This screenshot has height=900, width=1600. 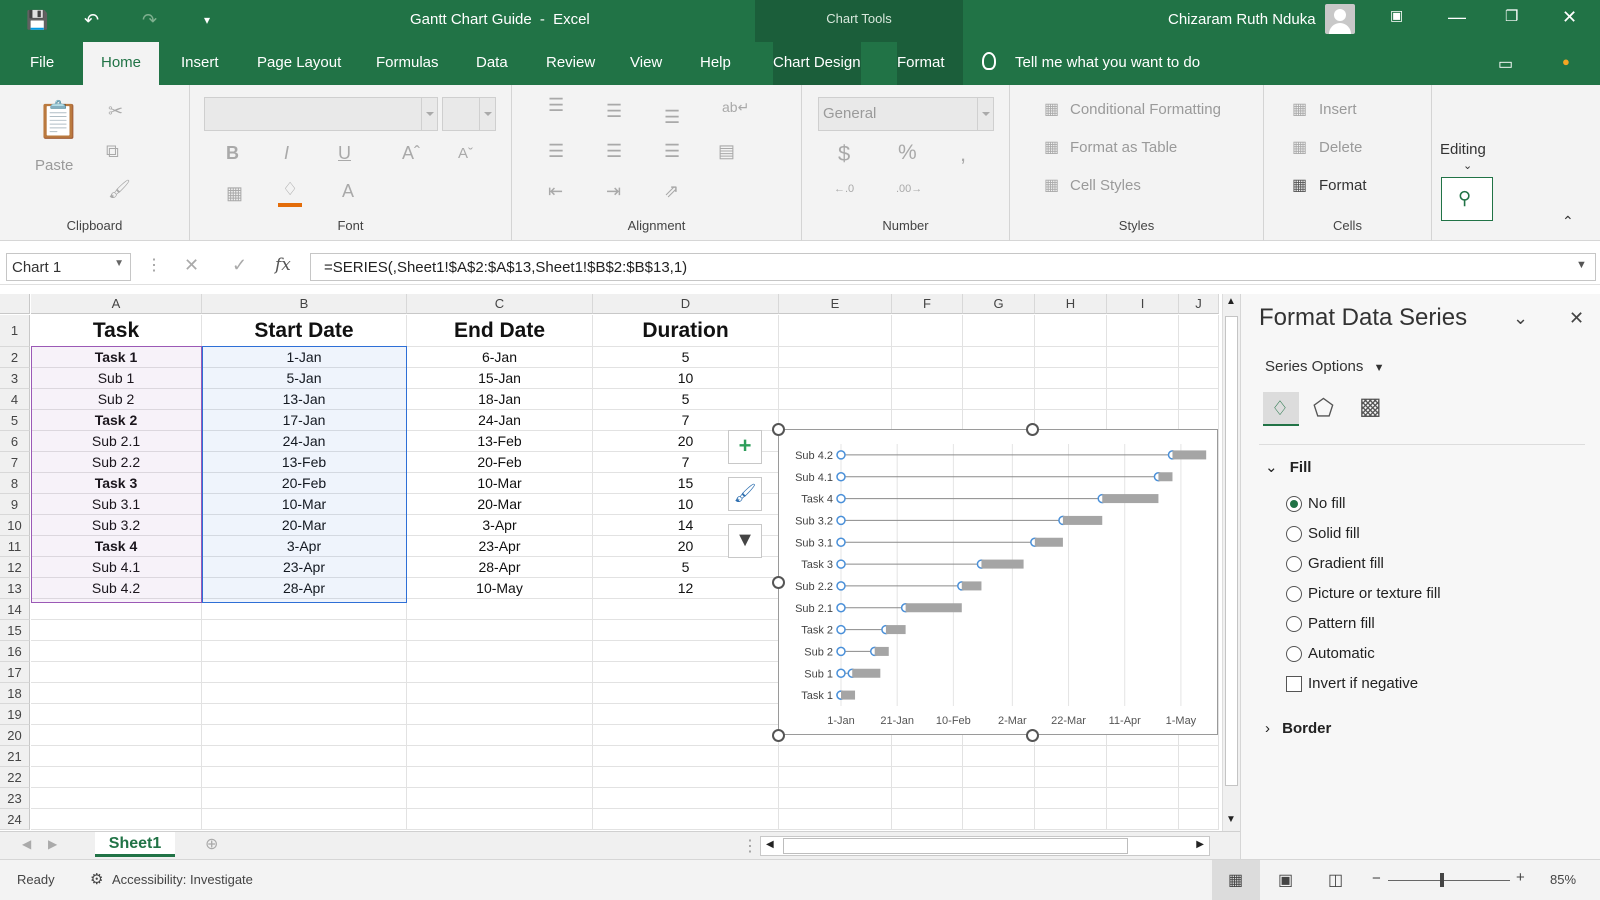 What do you see at coordinates (1323, 408) in the screenshot?
I see `effects-pentagon-icon: ⬠` at bounding box center [1323, 408].